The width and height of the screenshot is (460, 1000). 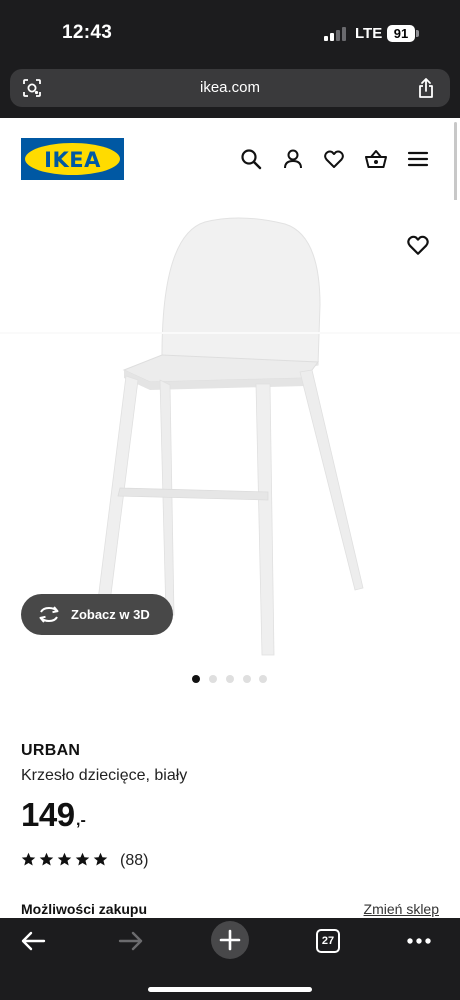 What do you see at coordinates (33, 941) in the screenshot?
I see `back-arrow-icon` at bounding box center [33, 941].